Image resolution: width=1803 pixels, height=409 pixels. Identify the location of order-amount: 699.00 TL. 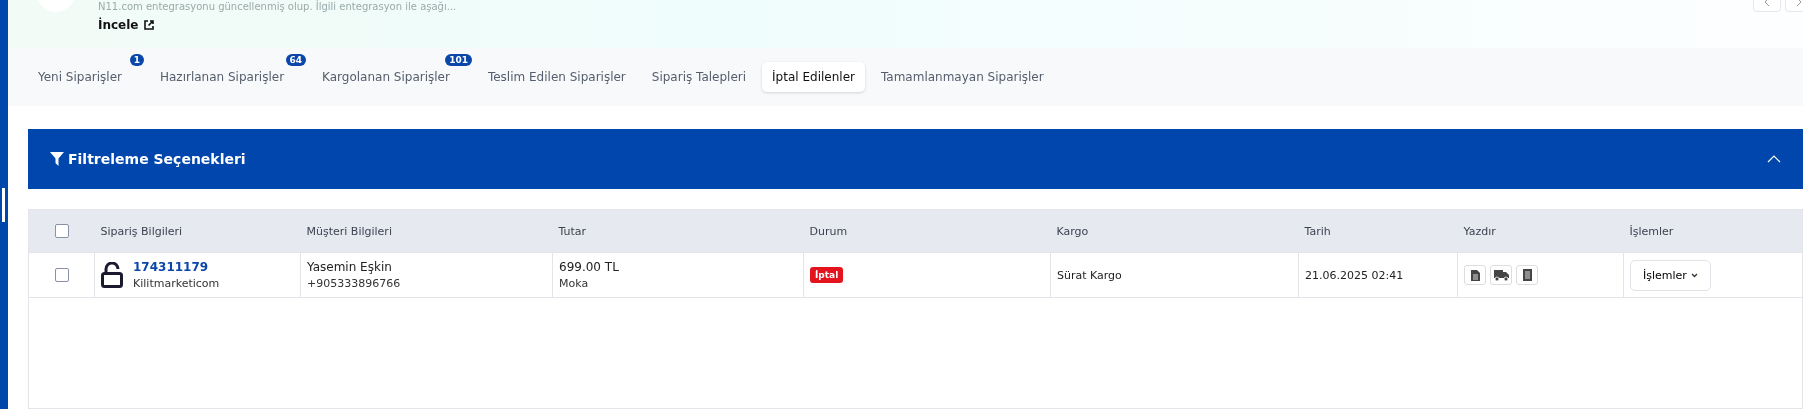
(589, 267).